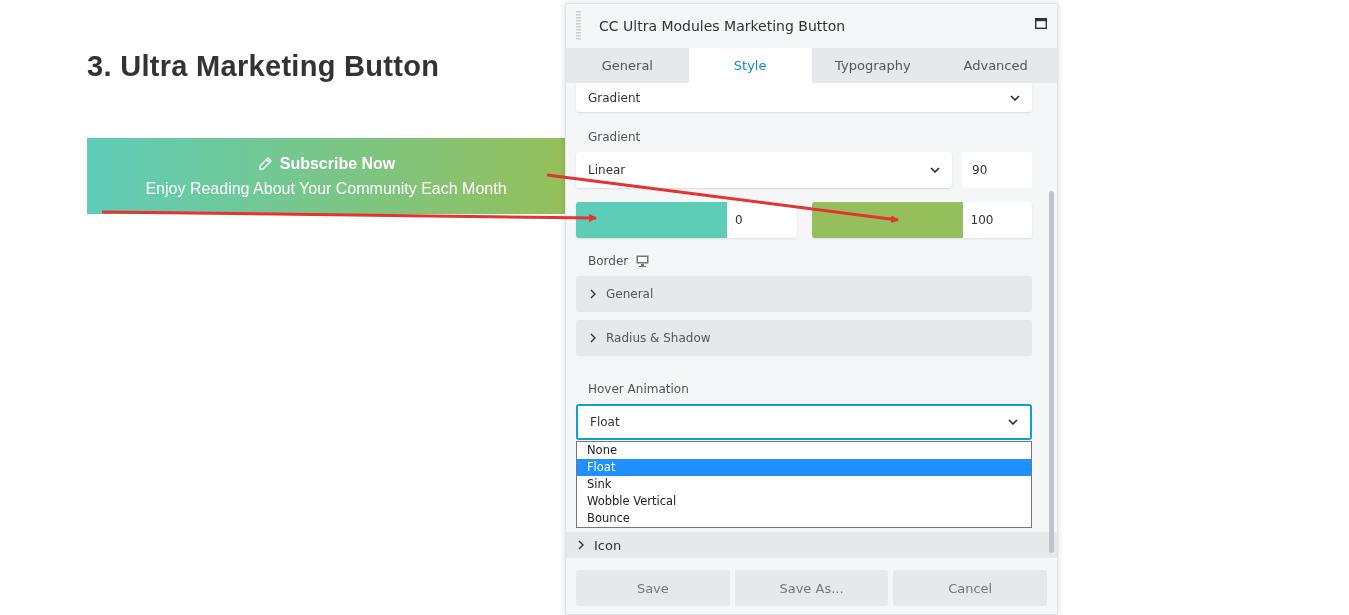  What do you see at coordinates (750, 65) in the screenshot?
I see `tab: Style` at bounding box center [750, 65].